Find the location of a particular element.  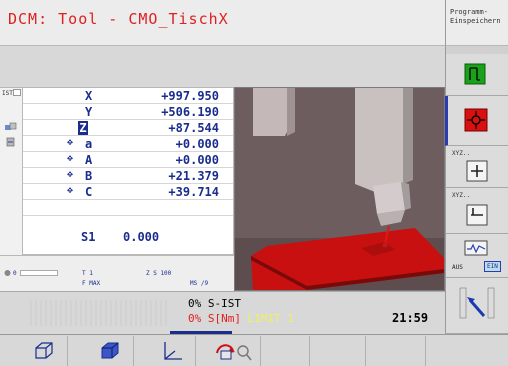

override-status-bar: 0% S-IST 0% S[Nm] LIMIT 1 21:59 is located at coordinates (222, 312).